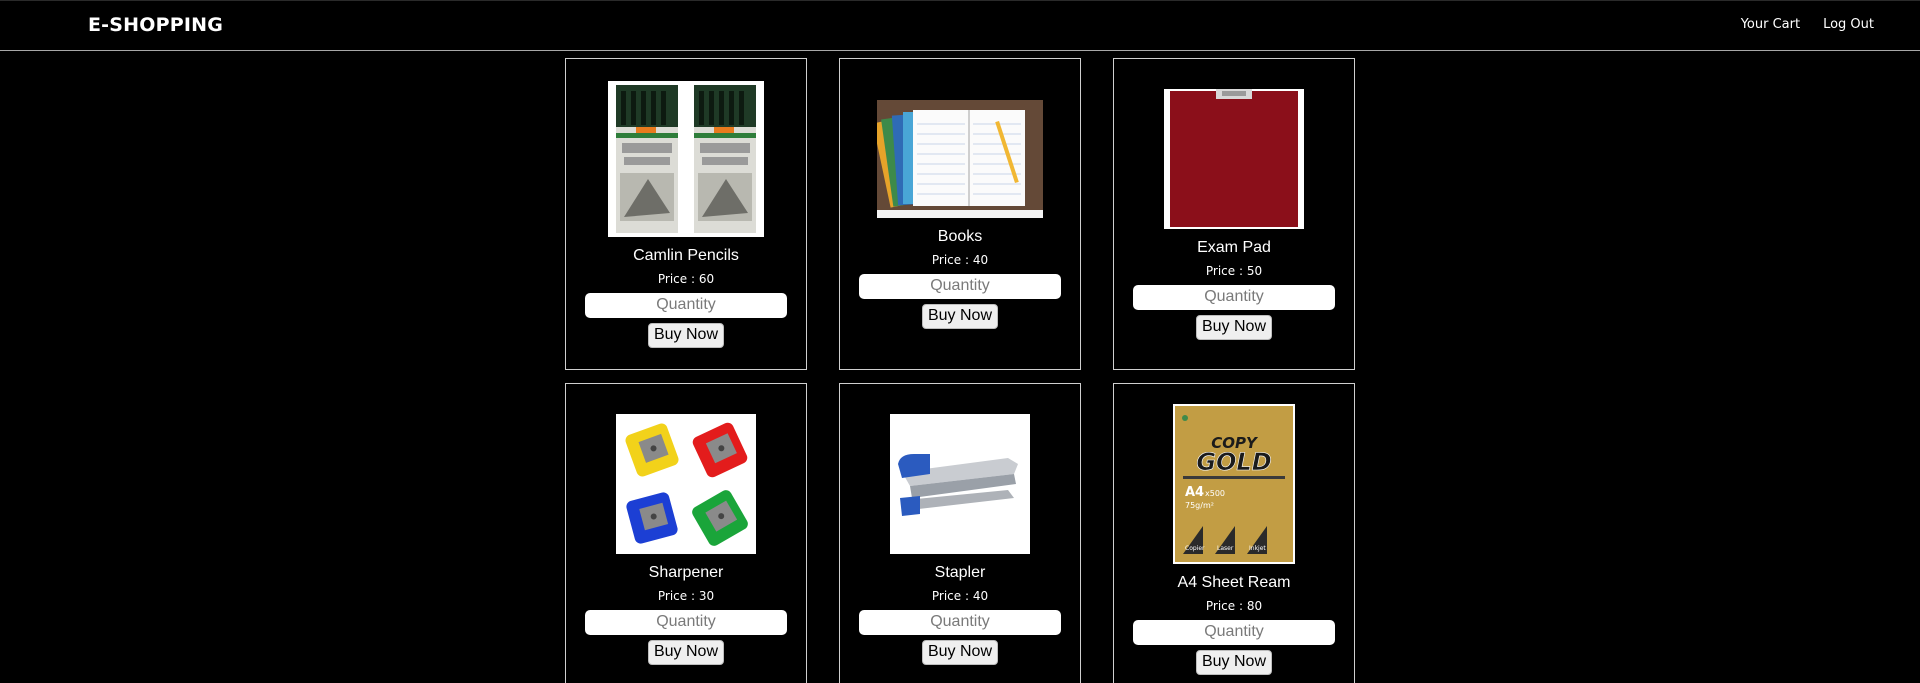 The width and height of the screenshot is (1920, 683). What do you see at coordinates (960, 483) in the screenshot?
I see `stapler-image` at bounding box center [960, 483].